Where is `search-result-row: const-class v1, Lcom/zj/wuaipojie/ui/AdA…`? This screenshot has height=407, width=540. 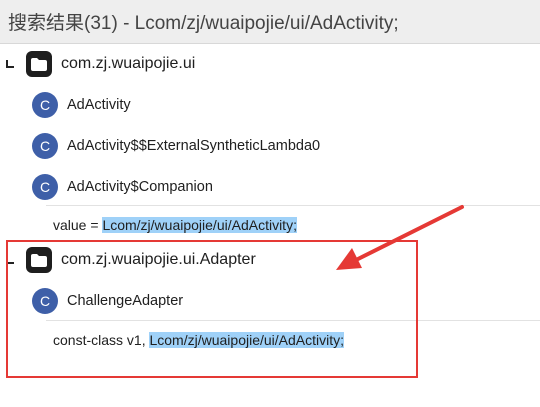
search-result-row: const-class v1, Lcom/zj/wuaipojie/ui/AdA… is located at coordinates (293, 339).